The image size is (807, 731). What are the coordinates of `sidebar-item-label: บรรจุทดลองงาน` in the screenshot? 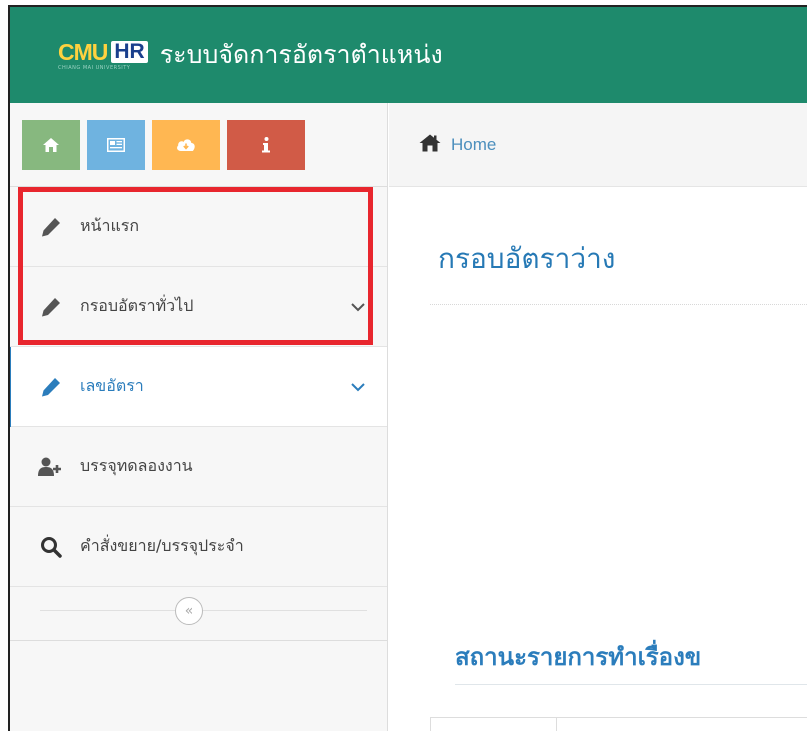 It's located at (136, 465).